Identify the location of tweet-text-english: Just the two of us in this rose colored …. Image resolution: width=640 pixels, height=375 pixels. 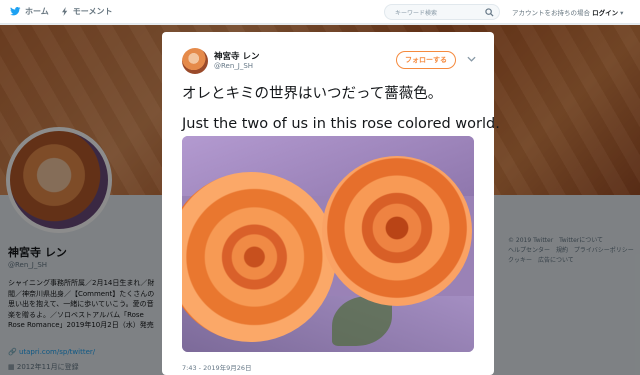
(341, 124).